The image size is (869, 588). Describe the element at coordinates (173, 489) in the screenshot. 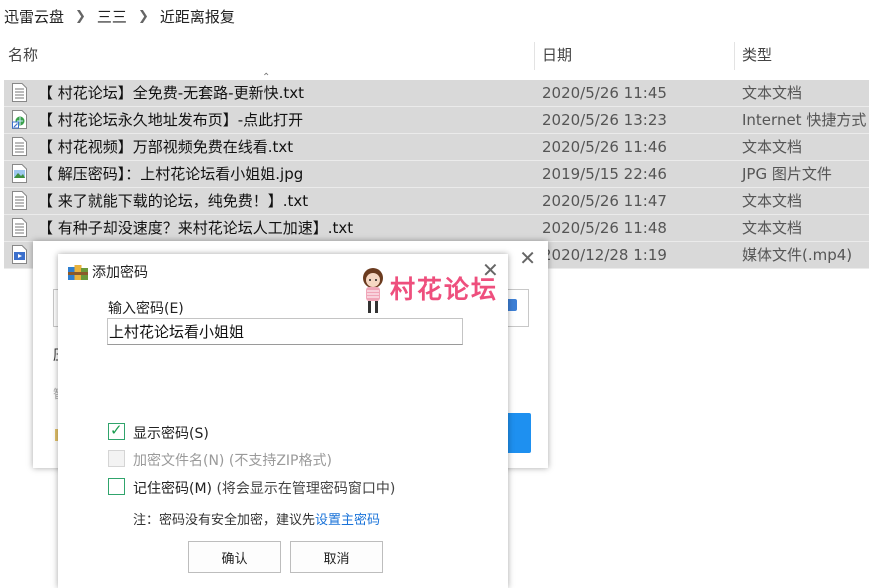

I see `remember-password-text: 记住密码(M)` at that location.